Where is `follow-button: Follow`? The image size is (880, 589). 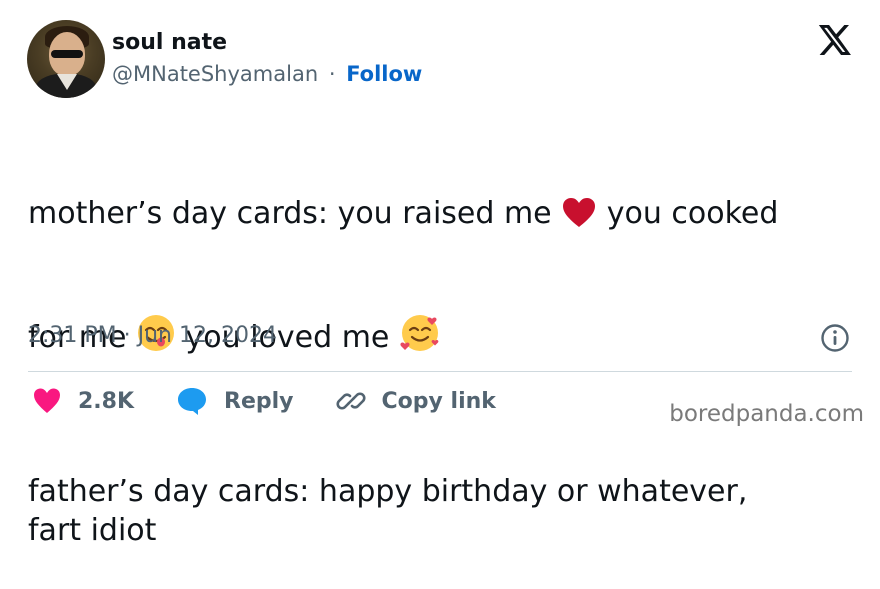
follow-button: Follow is located at coordinates (384, 74).